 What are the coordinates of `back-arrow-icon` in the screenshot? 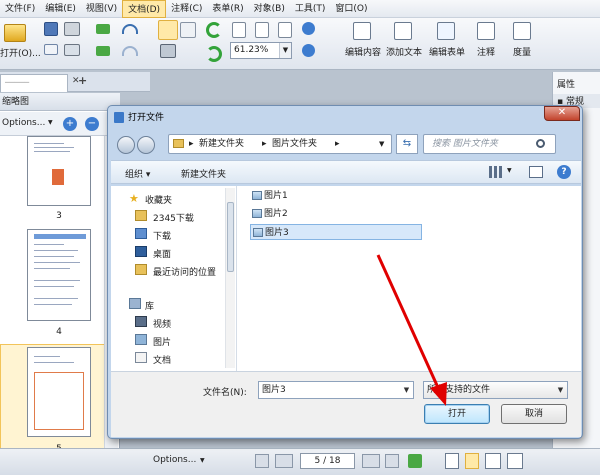 It's located at (103, 29).